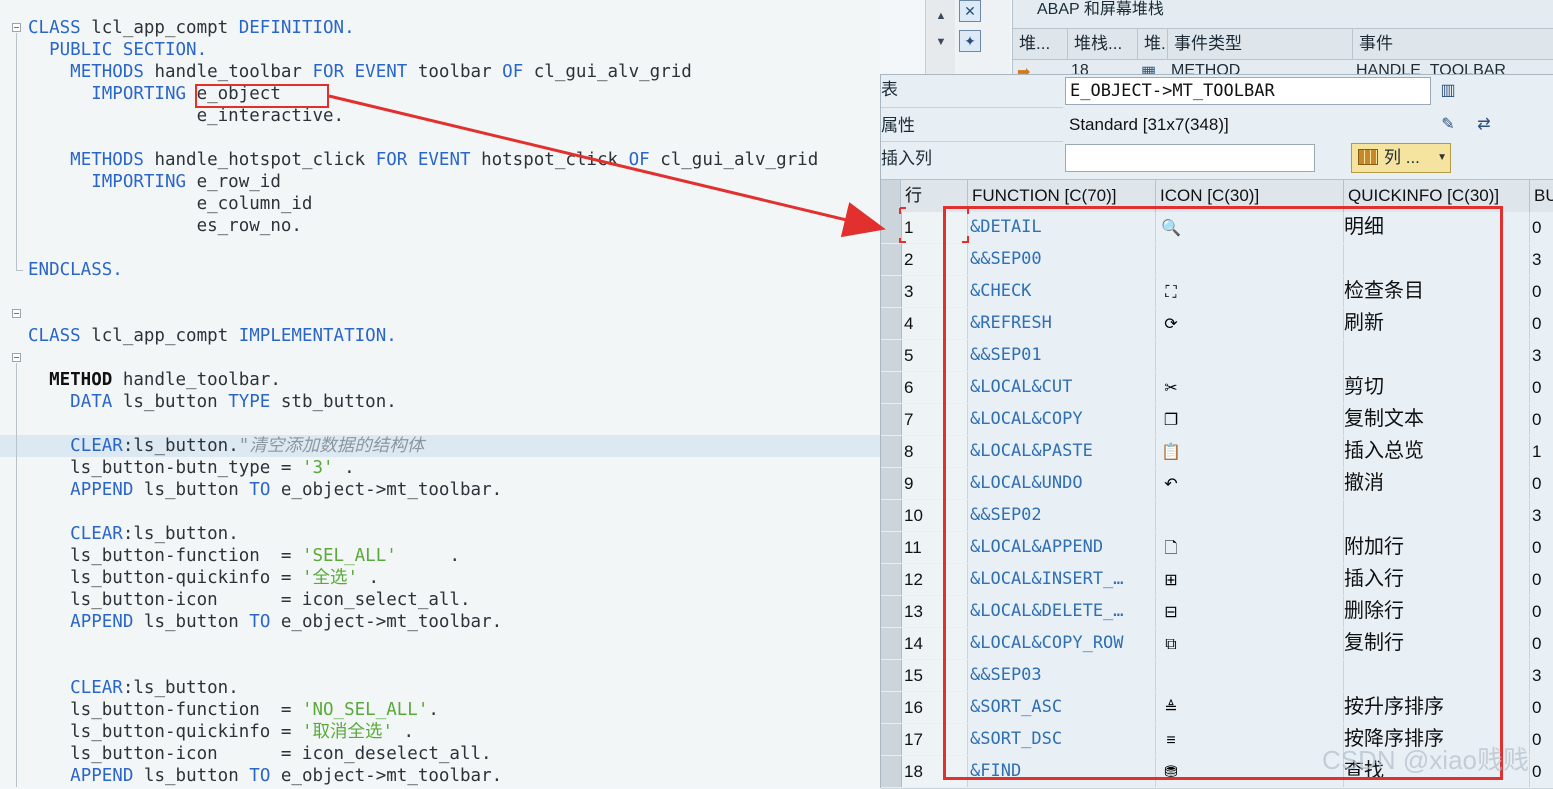 This screenshot has width=1553, height=789. Describe the element at coordinates (1062, 483) in the screenshot. I see `function-cell: &LOCAL&UNDO` at that location.